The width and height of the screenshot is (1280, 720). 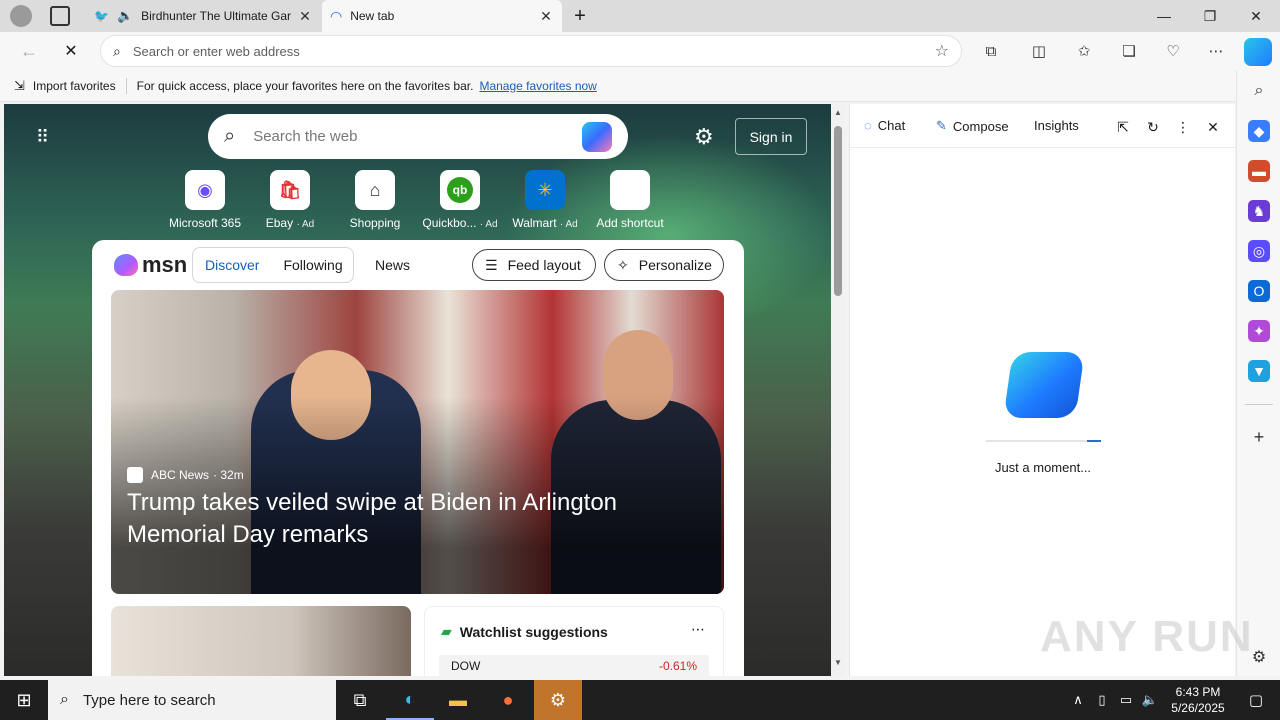 What do you see at coordinates (597, 136) in the screenshot?
I see `copilot-search-icon` at bounding box center [597, 136].